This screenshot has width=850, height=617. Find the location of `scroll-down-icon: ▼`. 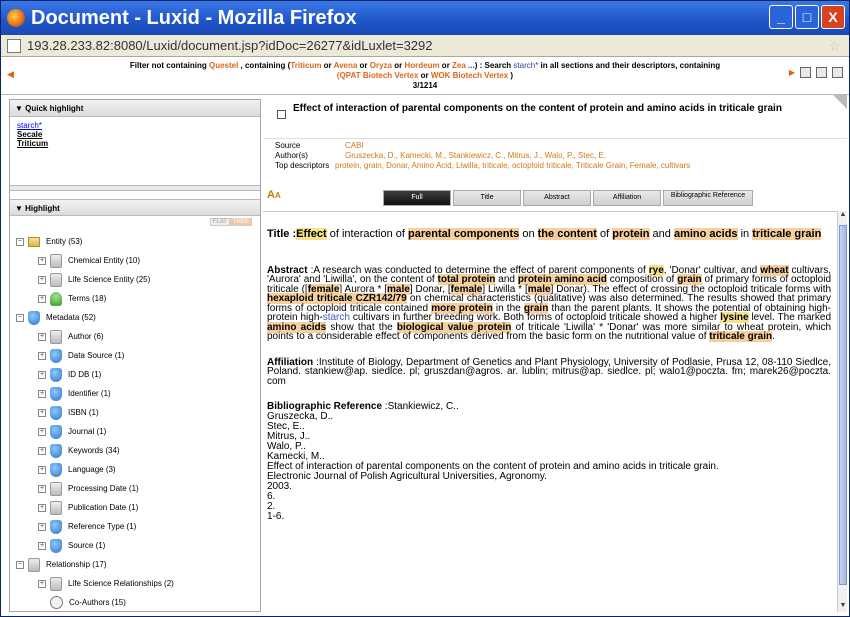

scroll-down-icon: ▼ is located at coordinates (843, 607).